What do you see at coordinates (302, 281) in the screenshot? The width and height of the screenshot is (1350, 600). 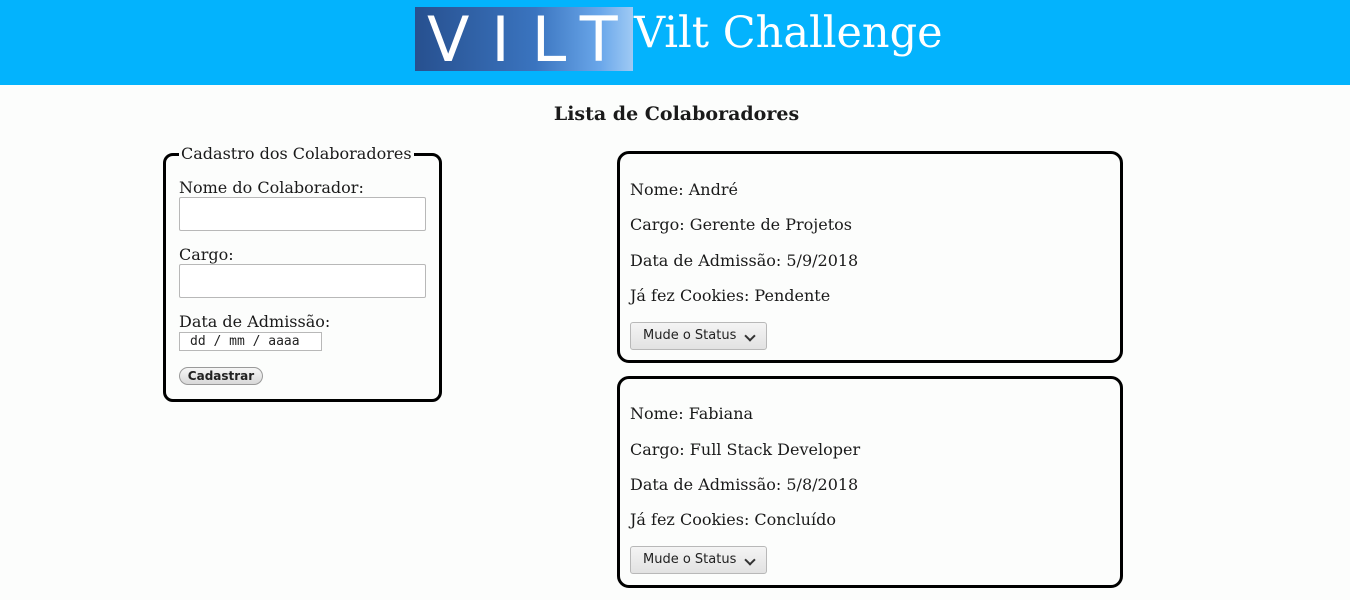 I see `role-input` at bounding box center [302, 281].